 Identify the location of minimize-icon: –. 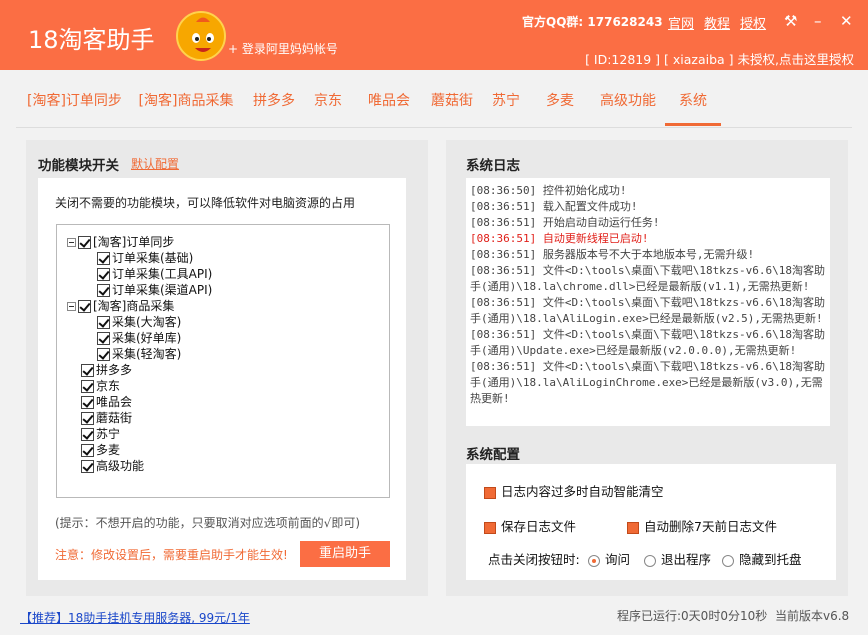
(818, 21).